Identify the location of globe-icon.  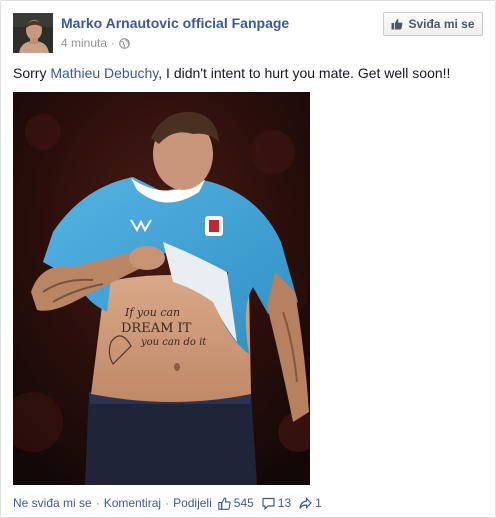
(124, 43).